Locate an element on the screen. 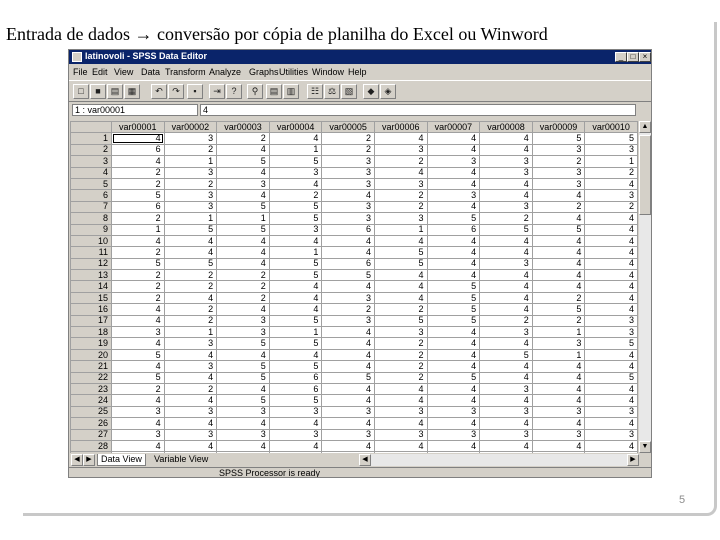 The width and height of the screenshot is (720, 540). row-header: 8 is located at coordinates (91, 218).